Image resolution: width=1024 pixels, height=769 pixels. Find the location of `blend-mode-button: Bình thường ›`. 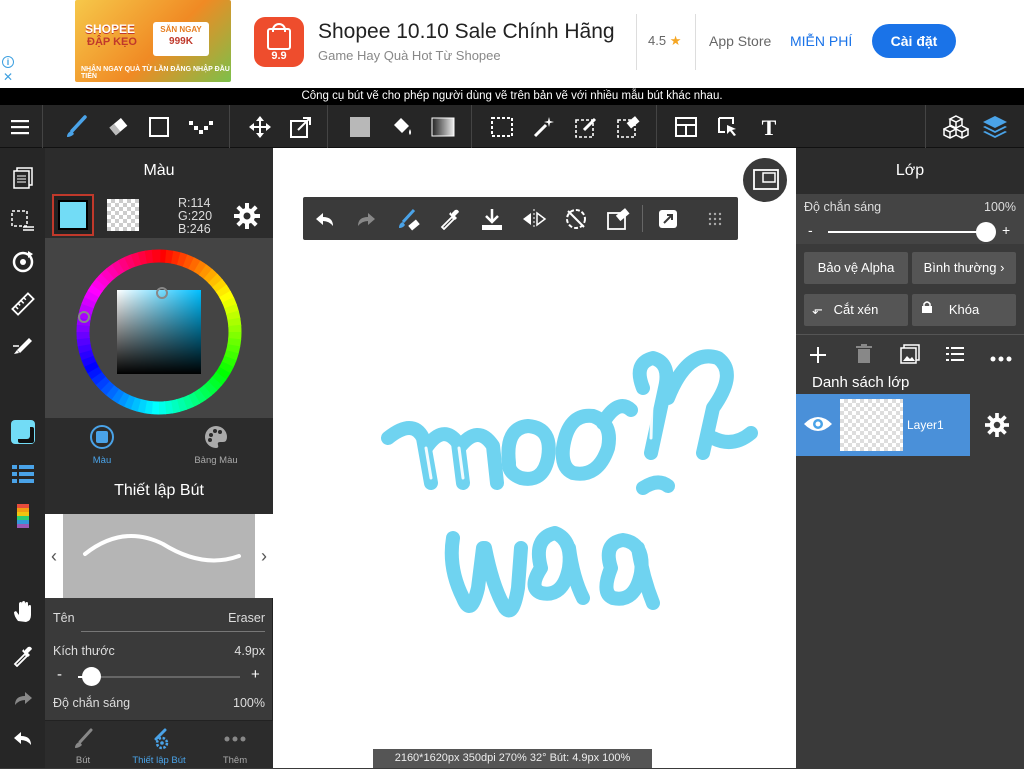

blend-mode-button: Bình thường › is located at coordinates (964, 268).